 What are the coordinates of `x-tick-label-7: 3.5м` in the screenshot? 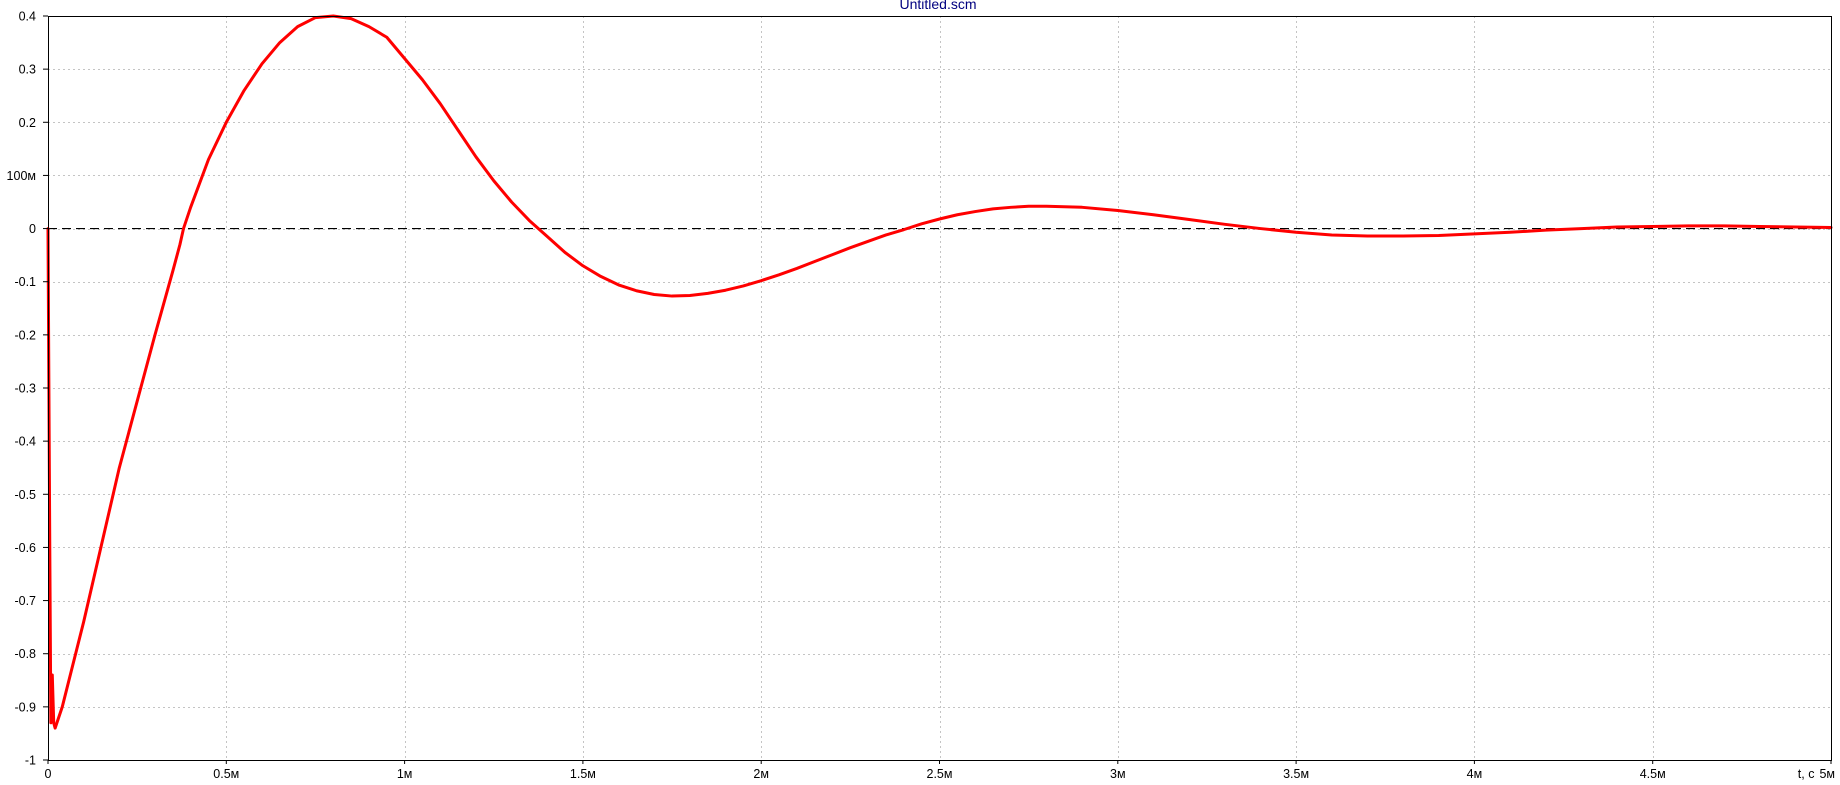 It's located at (1296, 774).